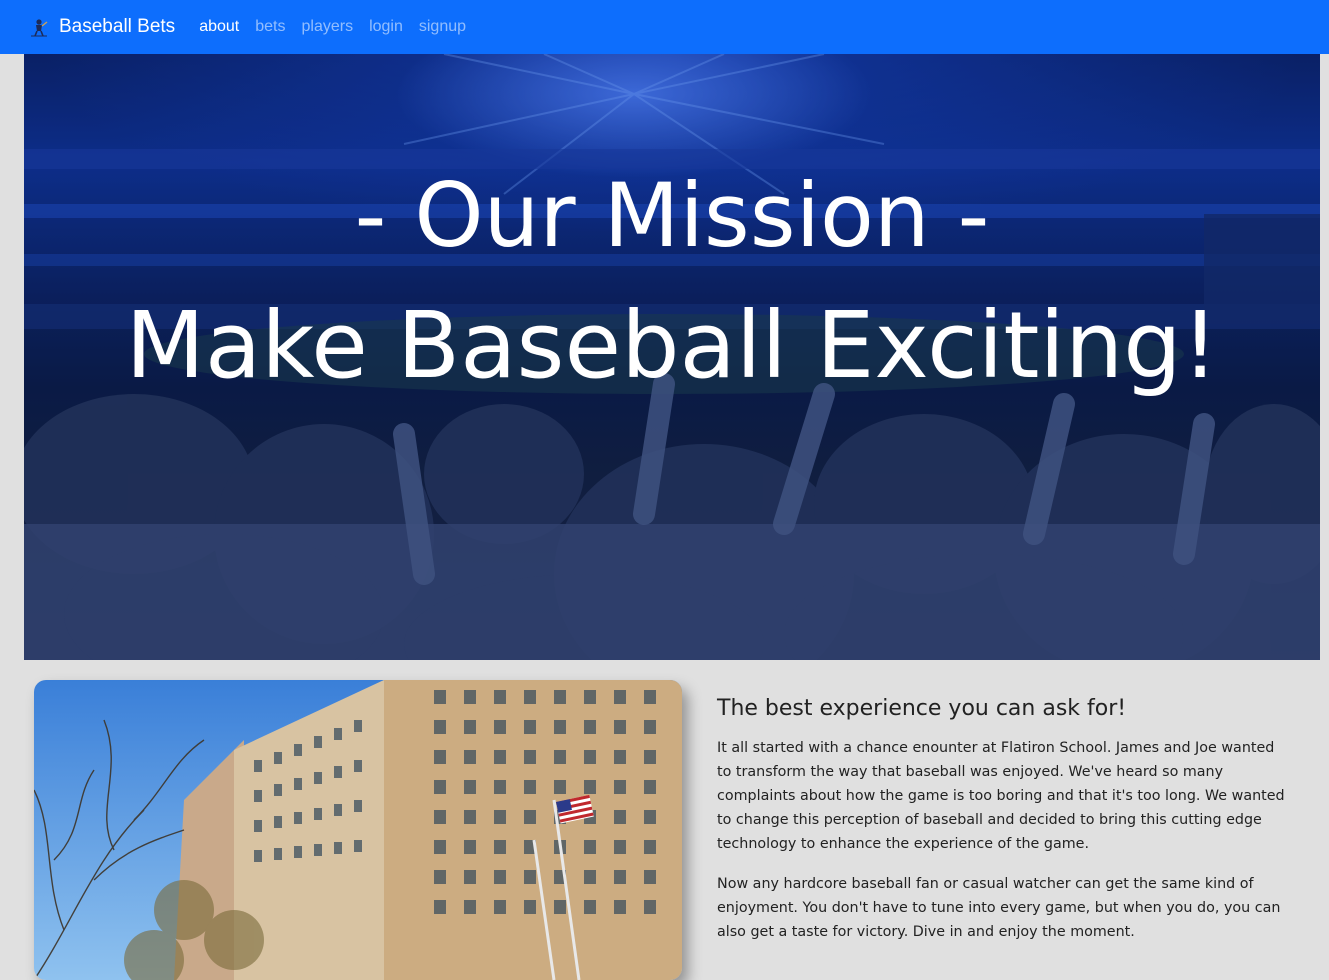 Image resolution: width=1329 pixels, height=980 pixels. What do you see at coordinates (39, 28) in the screenshot?
I see `baseball-player-icon` at bounding box center [39, 28].